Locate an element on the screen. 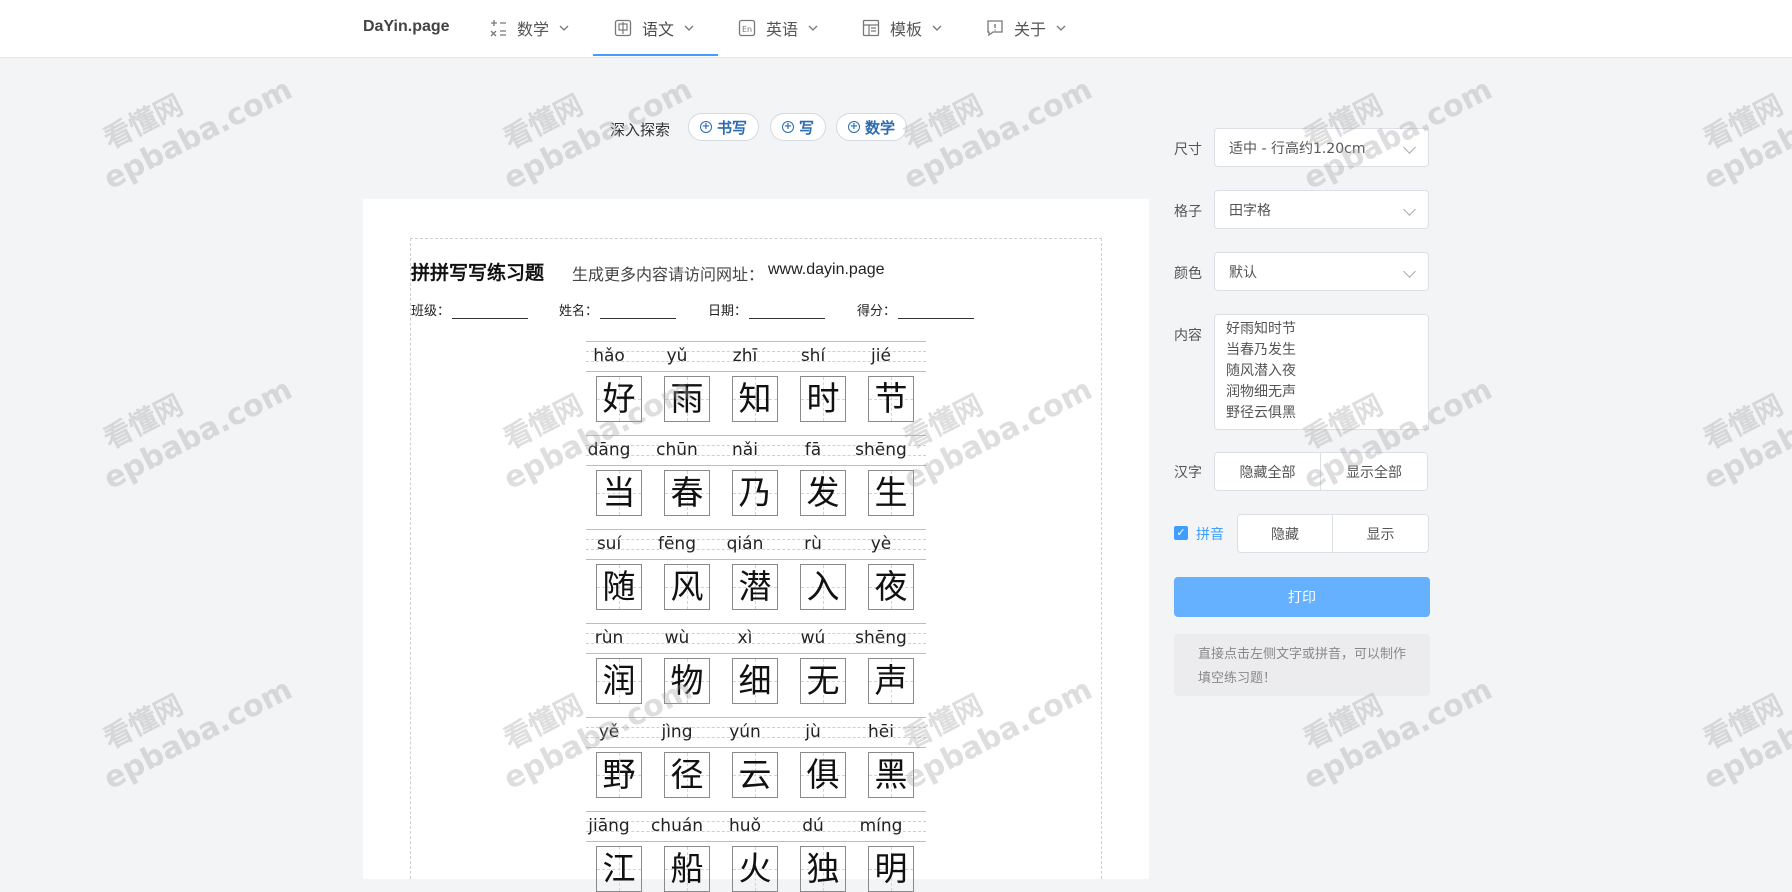  hide-pinyin-button: 隐藏 is located at coordinates (1285, 533).